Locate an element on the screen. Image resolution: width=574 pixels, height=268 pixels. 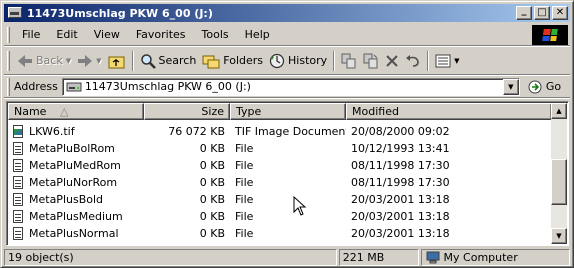
forward-dropdown-icon: ▼ is located at coordinates (99, 60).